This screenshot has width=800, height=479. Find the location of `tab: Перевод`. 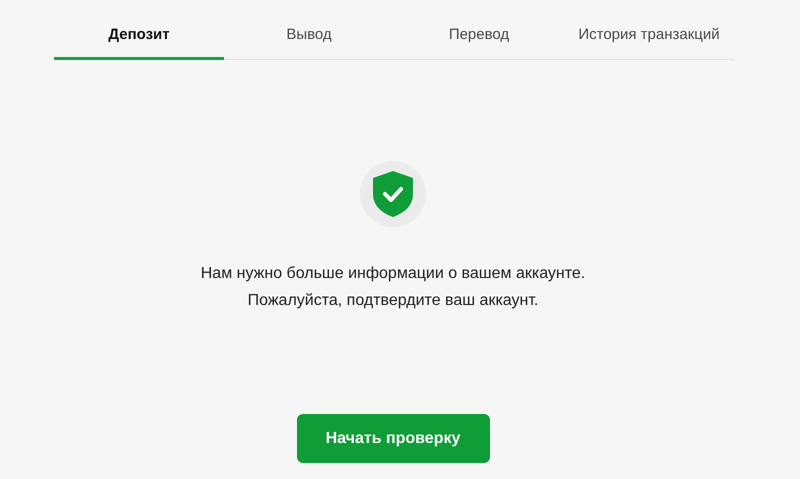

tab: Перевод is located at coordinates (479, 36).